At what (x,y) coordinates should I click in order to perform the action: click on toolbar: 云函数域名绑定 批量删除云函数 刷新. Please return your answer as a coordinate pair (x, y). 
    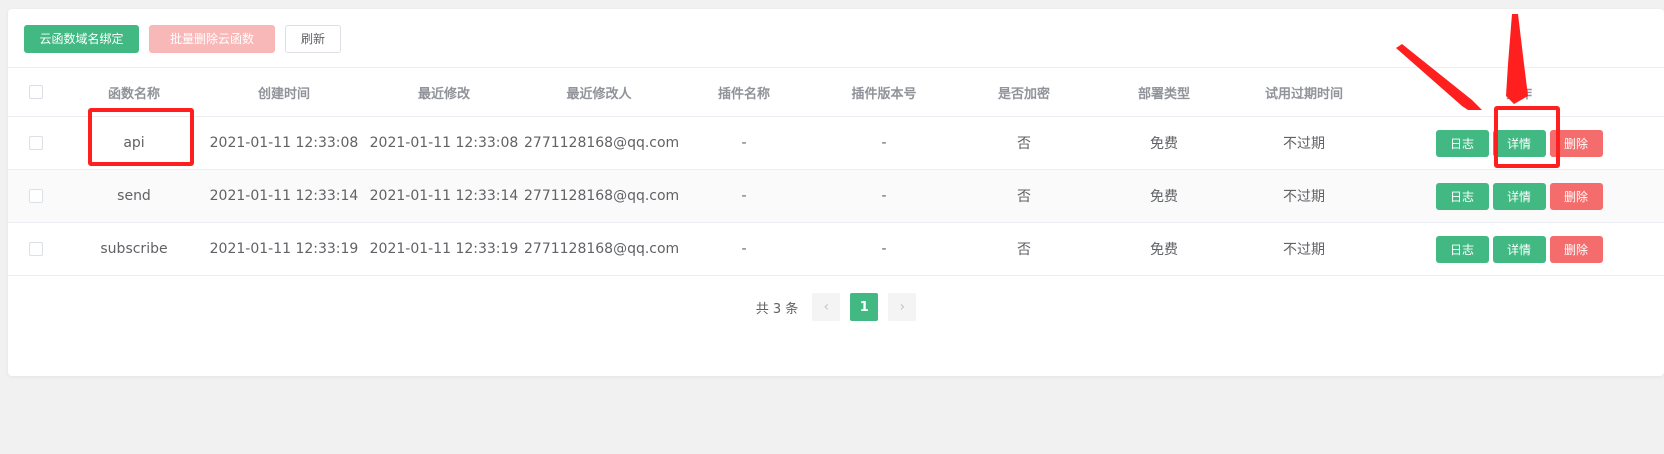
    Looking at the image, I should click on (182, 39).